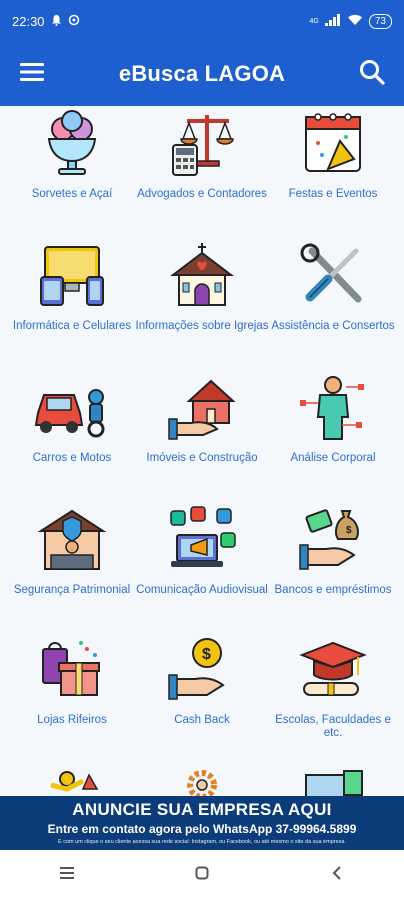 The image size is (404, 900). I want to click on celebration-icon, so click(72, 781).